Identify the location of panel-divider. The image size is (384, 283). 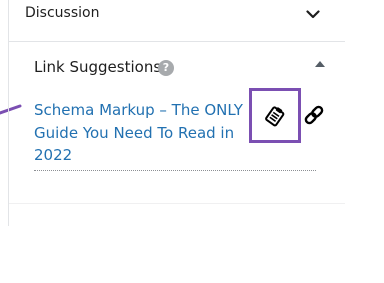
(177, 203).